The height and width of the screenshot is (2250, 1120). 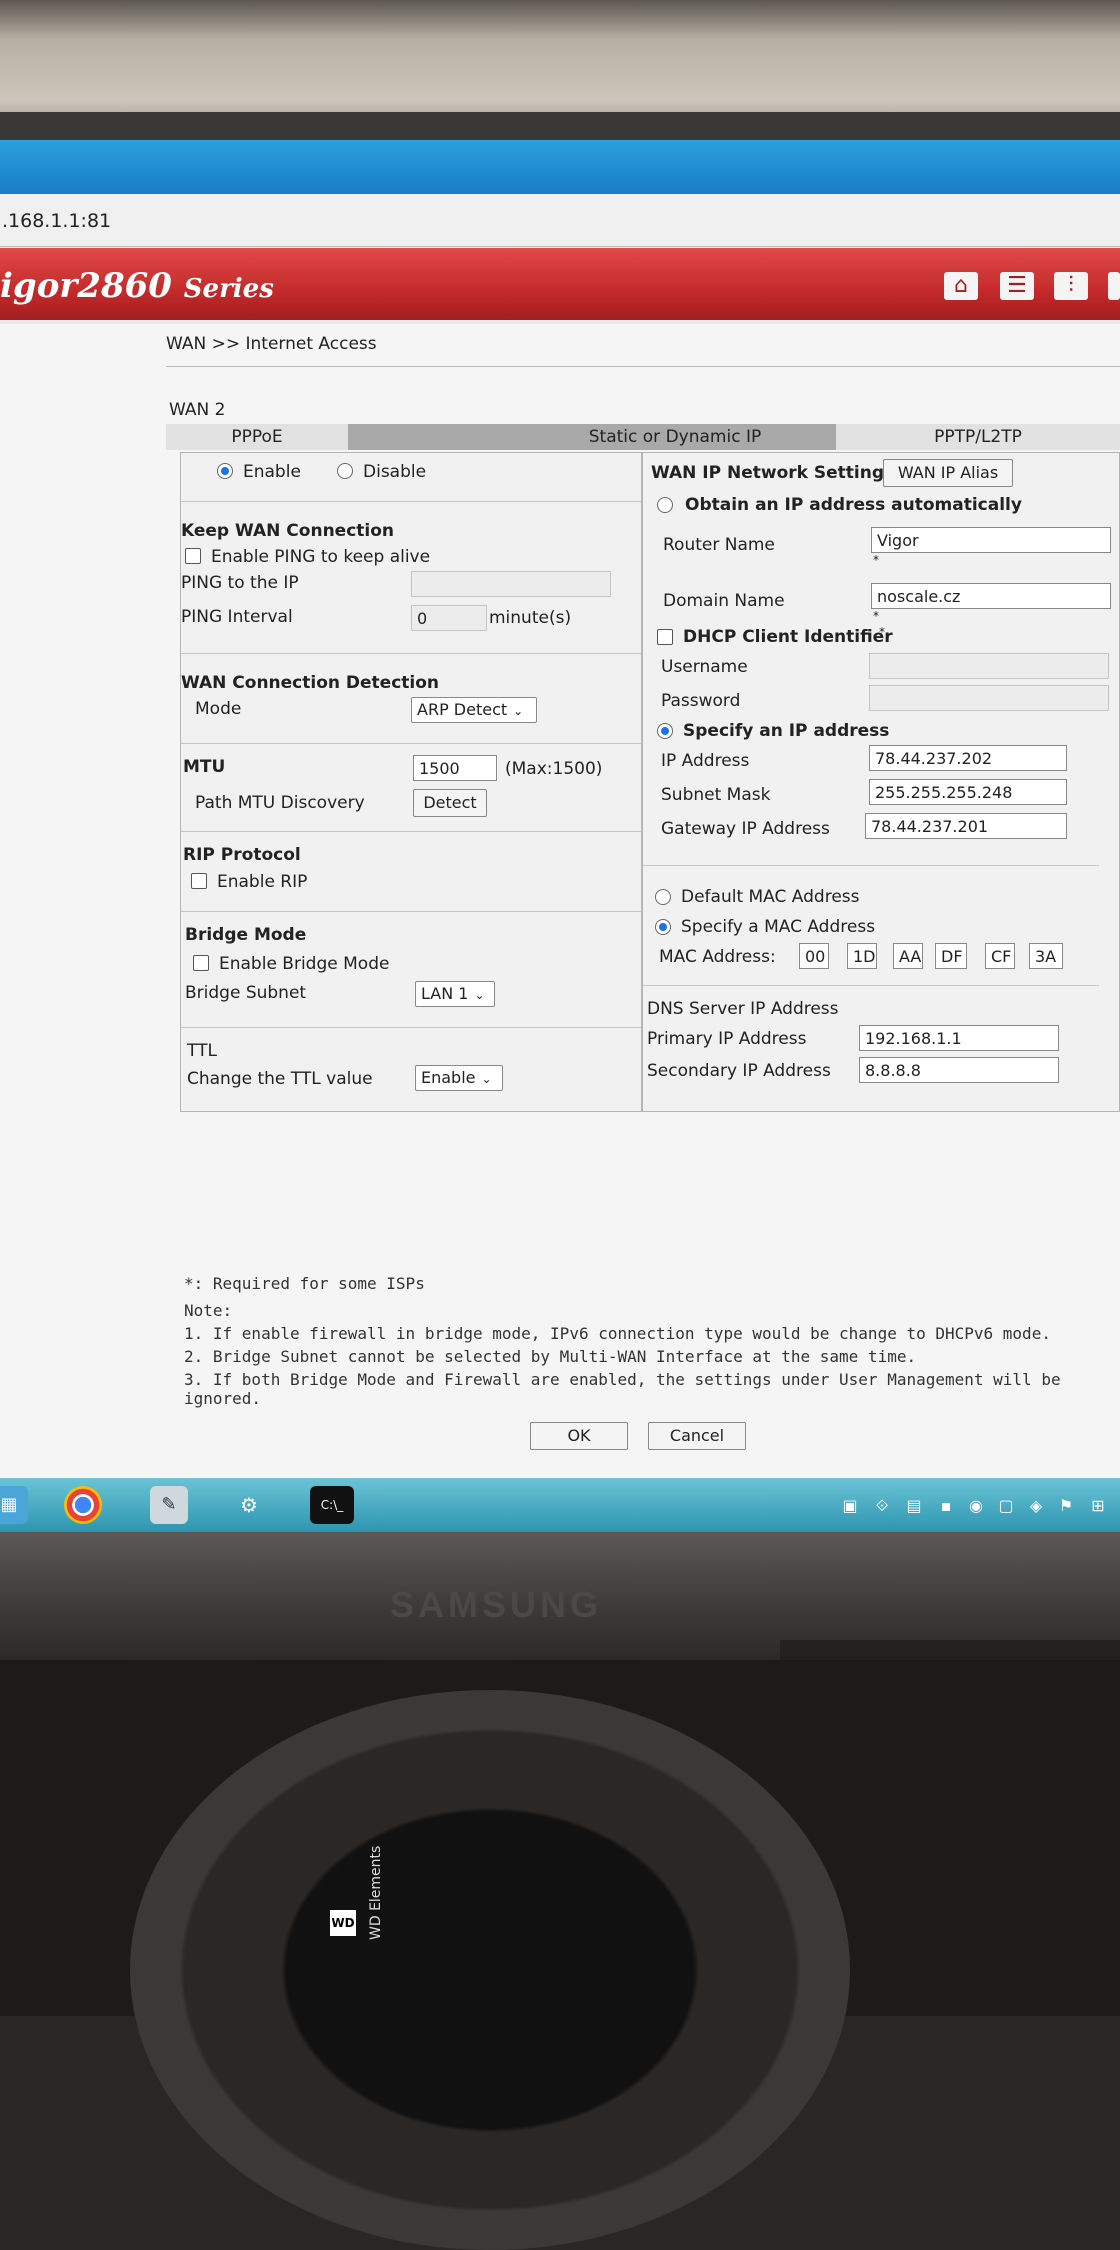 I want to click on domain-name-required: *, so click(x=876, y=616).